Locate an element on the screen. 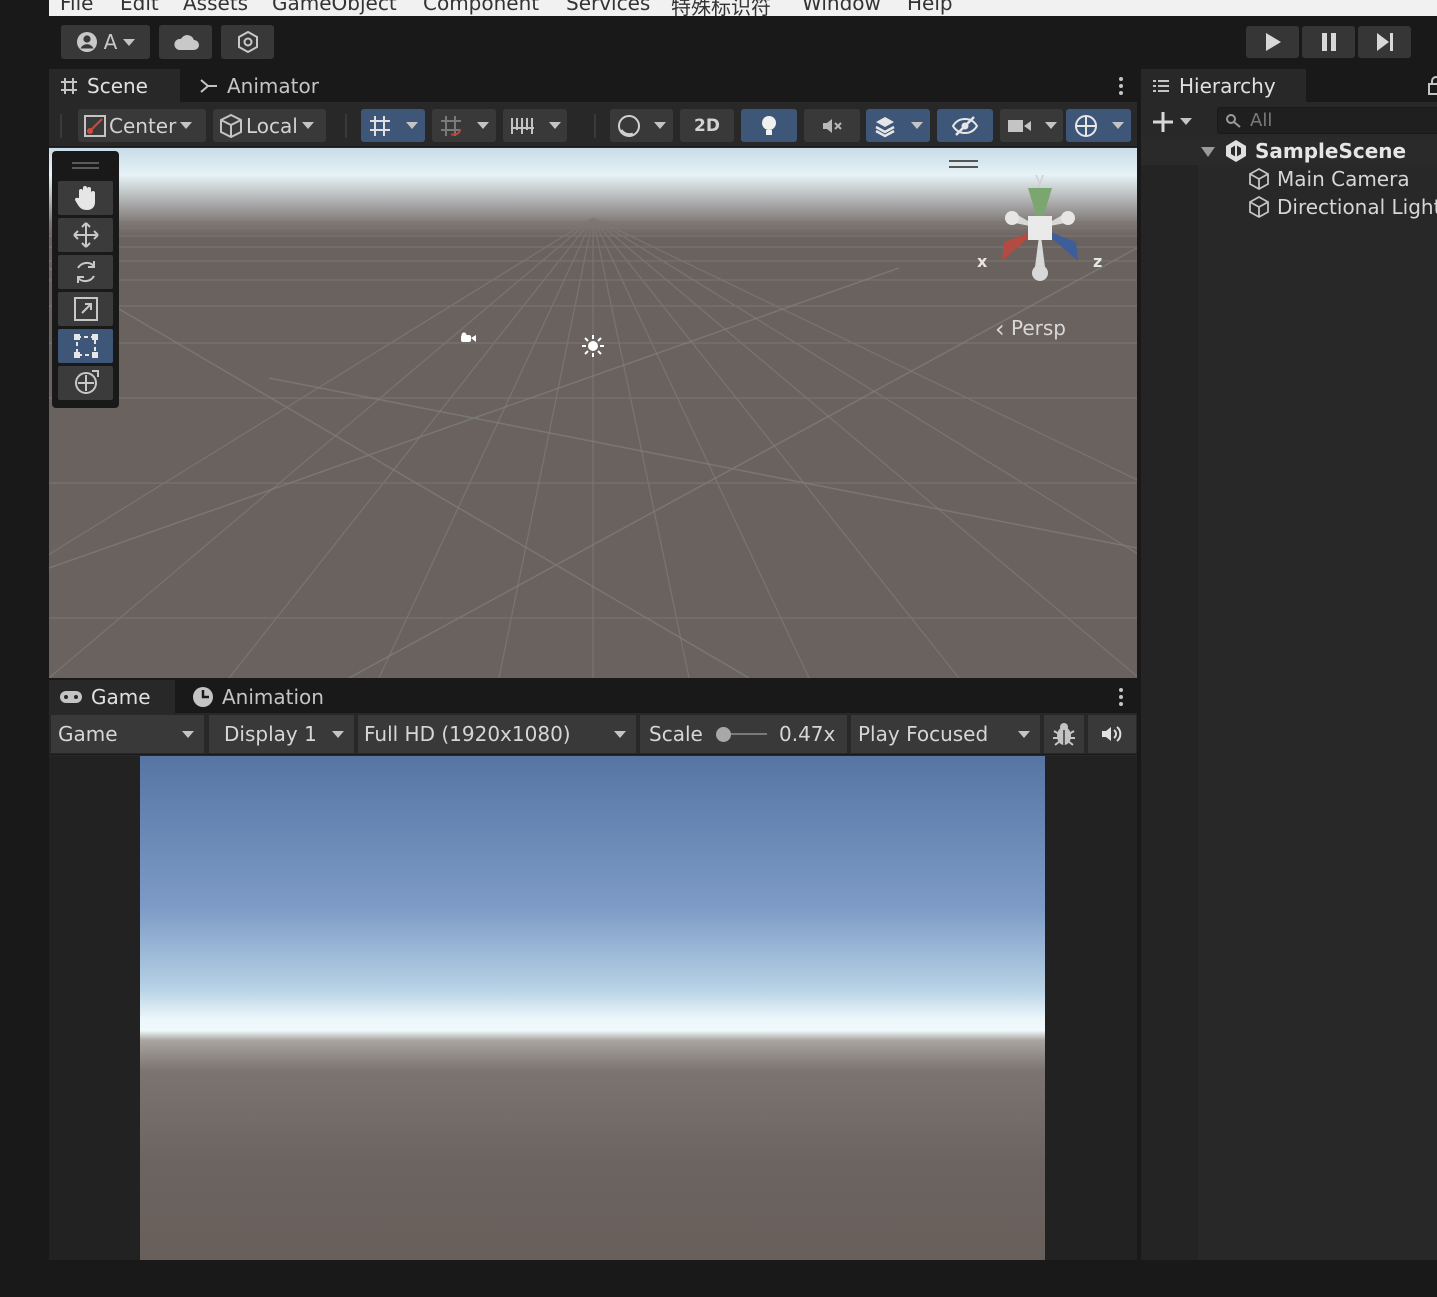  move-icon is located at coordinates (85, 235).